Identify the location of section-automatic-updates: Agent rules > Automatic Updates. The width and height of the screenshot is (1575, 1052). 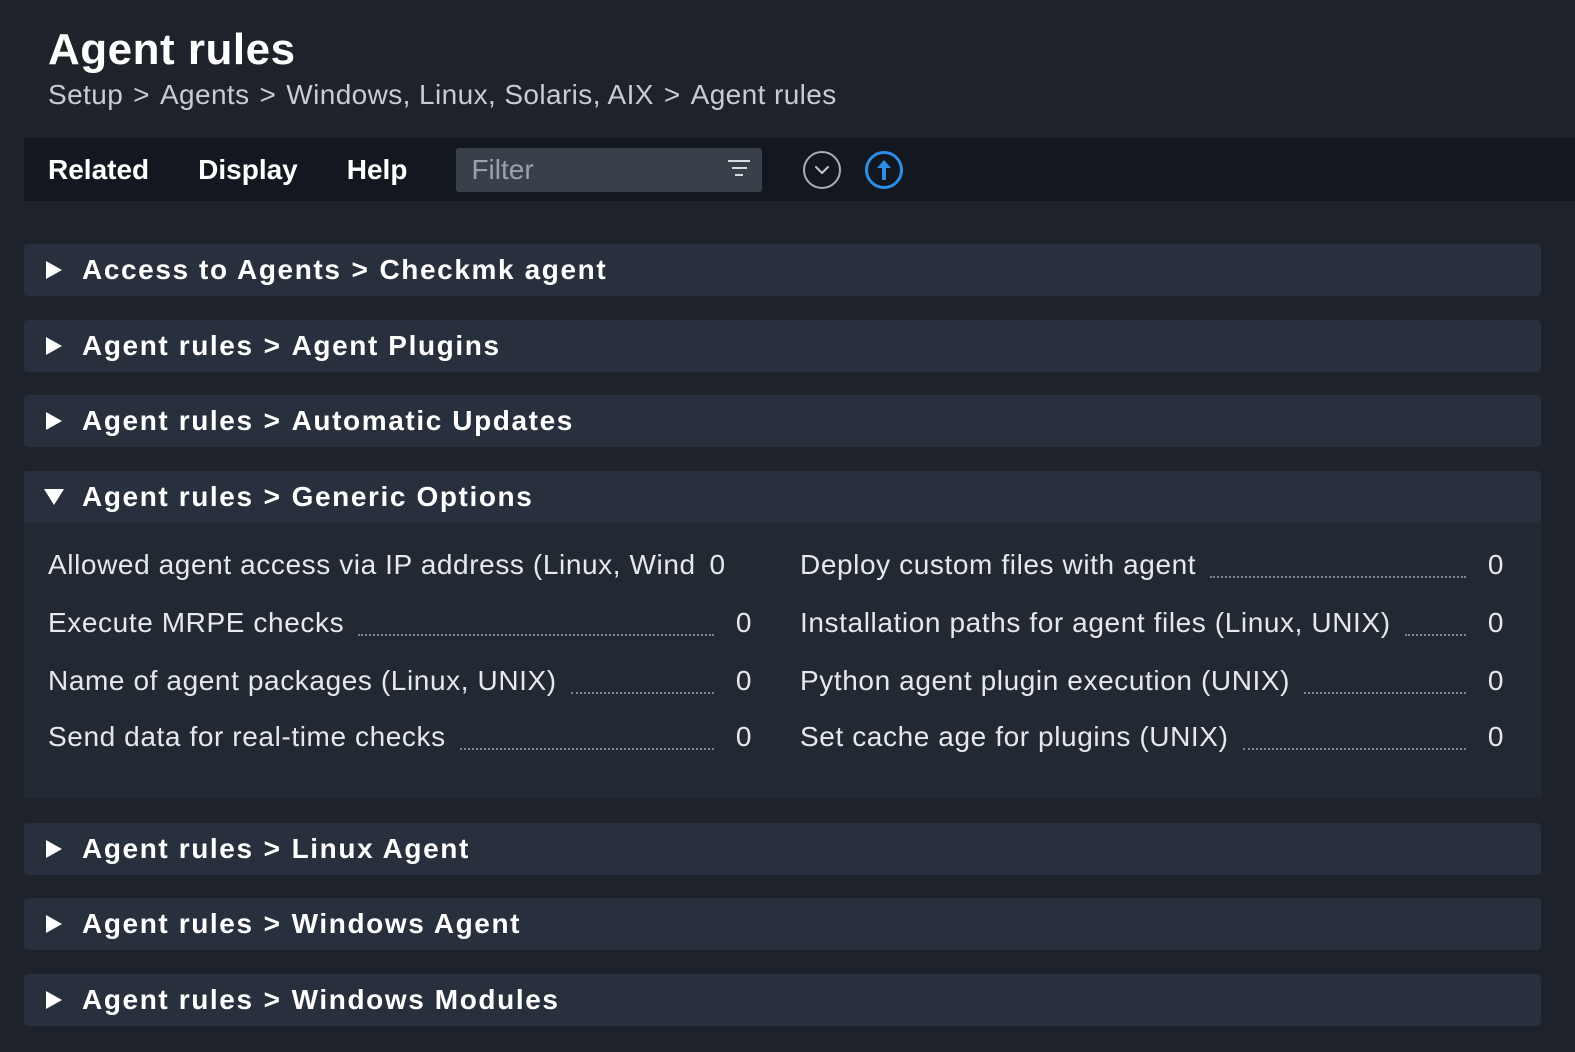
(782, 421).